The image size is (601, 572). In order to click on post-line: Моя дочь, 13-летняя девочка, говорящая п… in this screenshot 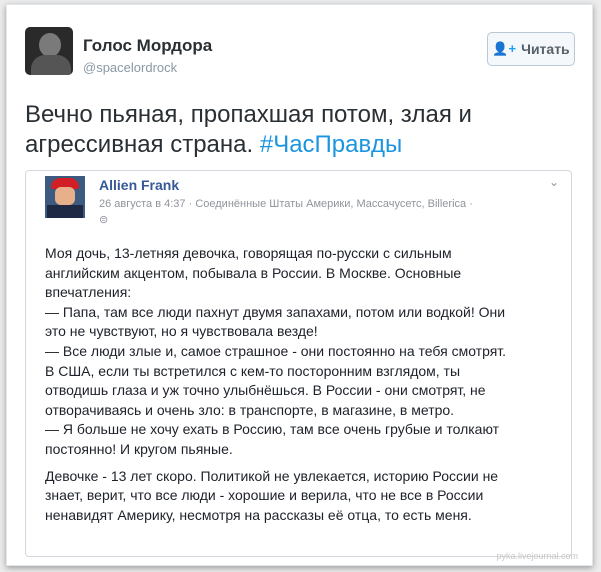, I will do `click(248, 253)`.